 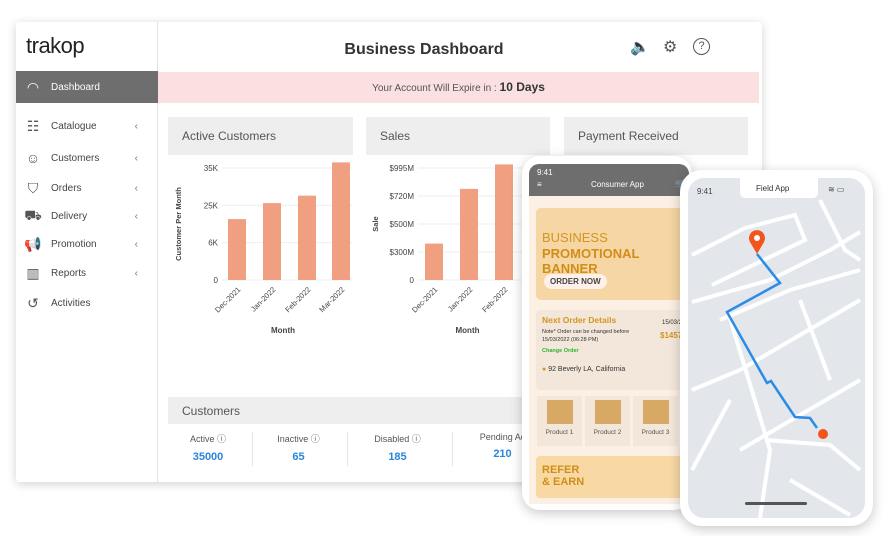 What do you see at coordinates (823, 434) in the screenshot?
I see `destination-dot` at bounding box center [823, 434].